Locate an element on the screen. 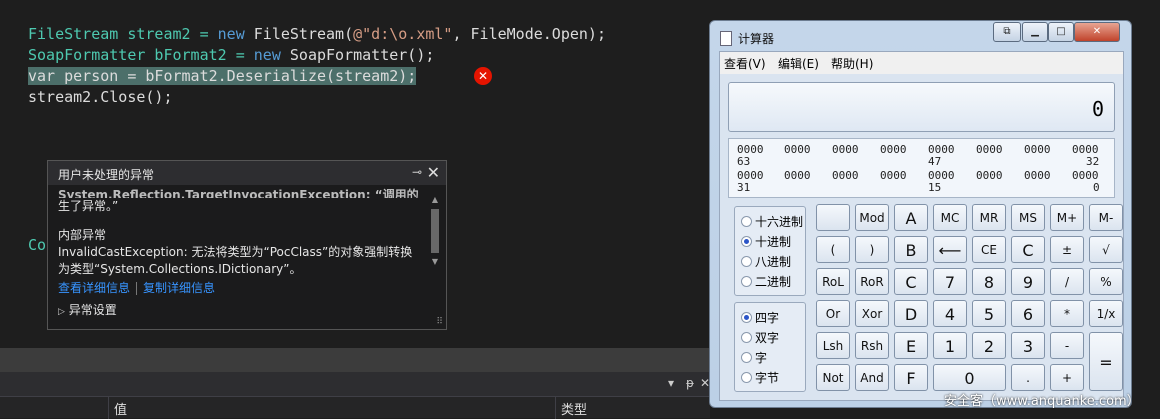 This screenshot has width=1160, height=419. key-MC: MC is located at coordinates (950, 217).